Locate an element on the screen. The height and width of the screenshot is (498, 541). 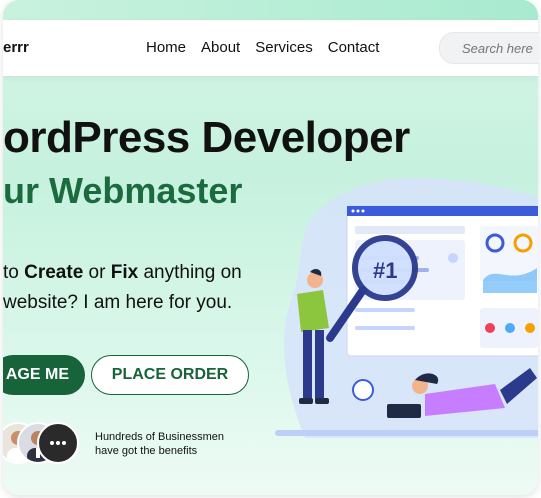
hero-subtitle: ur Webmaster is located at coordinates (123, 190).